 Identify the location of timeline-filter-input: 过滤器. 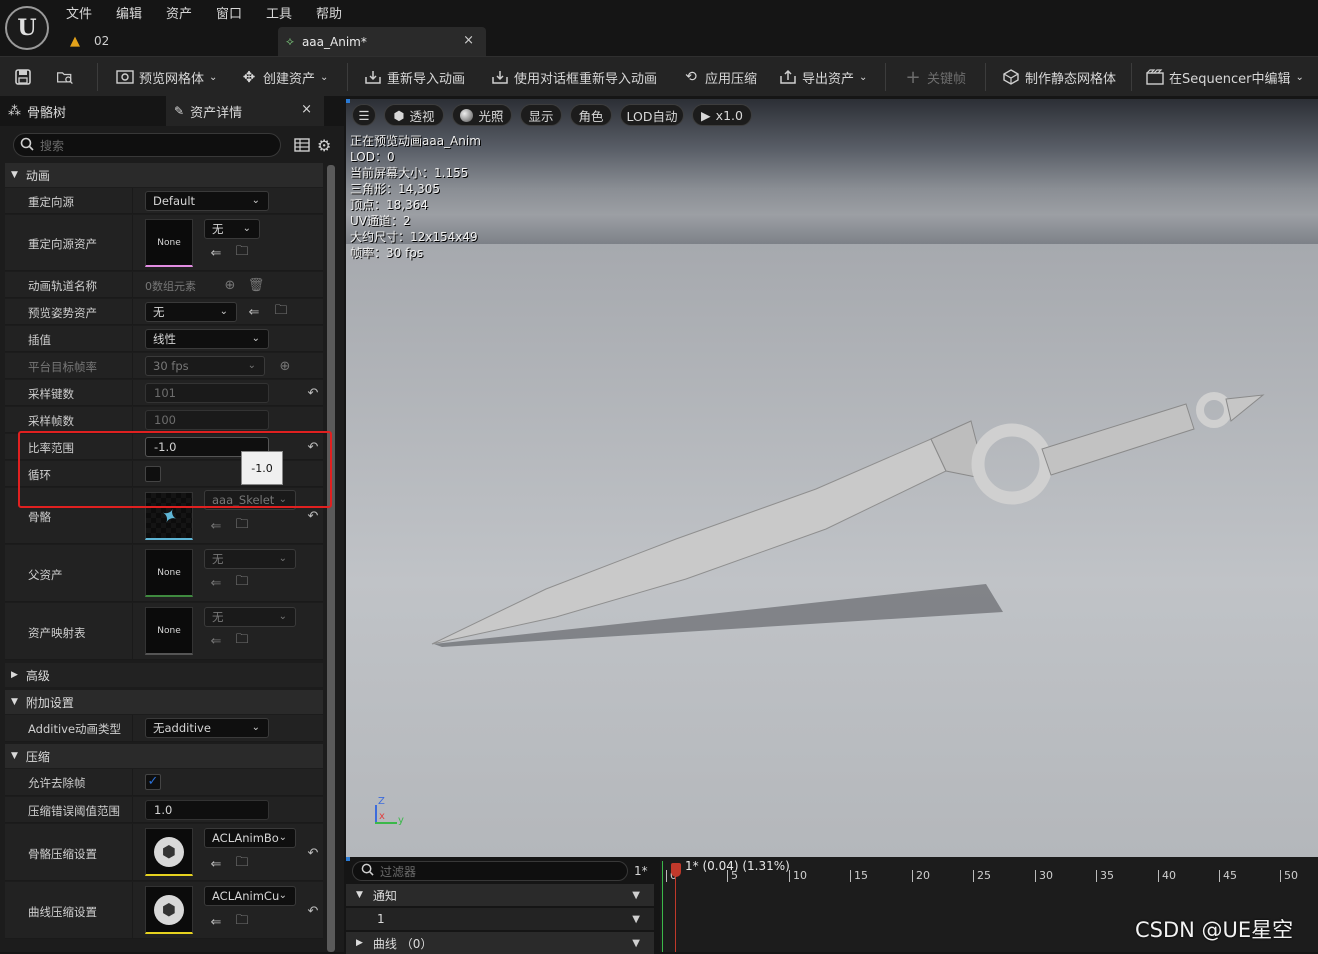
(490, 871).